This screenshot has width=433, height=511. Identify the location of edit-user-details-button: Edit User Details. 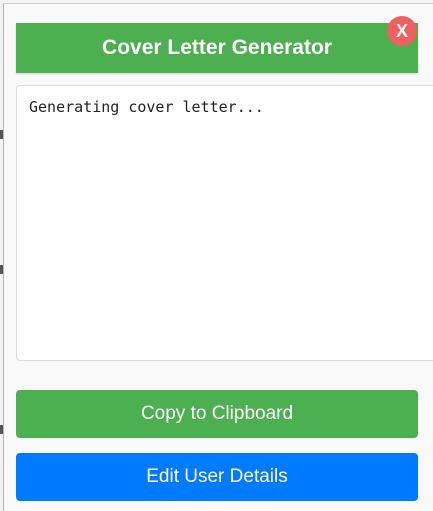
(217, 477).